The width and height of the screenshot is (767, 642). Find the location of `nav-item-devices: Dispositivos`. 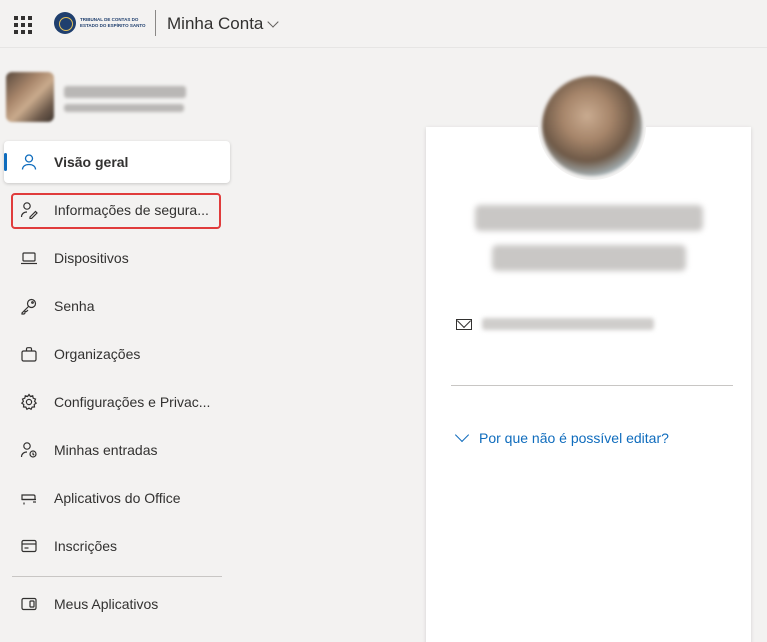

nav-item-devices: Dispositivos is located at coordinates (117, 258).